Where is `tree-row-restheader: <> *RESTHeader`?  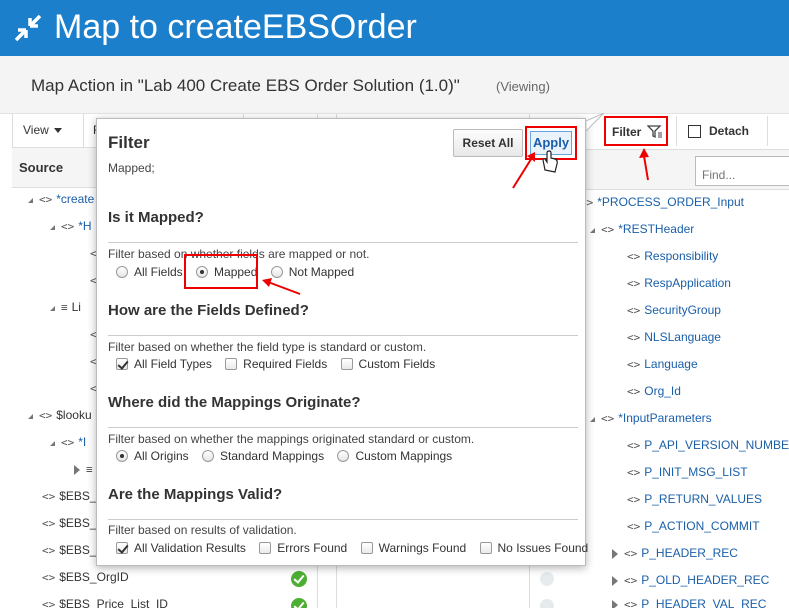 tree-row-restheader: <> *RESTHeader is located at coordinates (642, 235).